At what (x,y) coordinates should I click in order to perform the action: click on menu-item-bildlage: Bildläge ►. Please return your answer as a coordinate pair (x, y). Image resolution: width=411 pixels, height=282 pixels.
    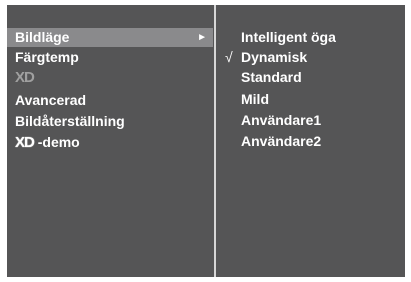
    Looking at the image, I should click on (110, 37).